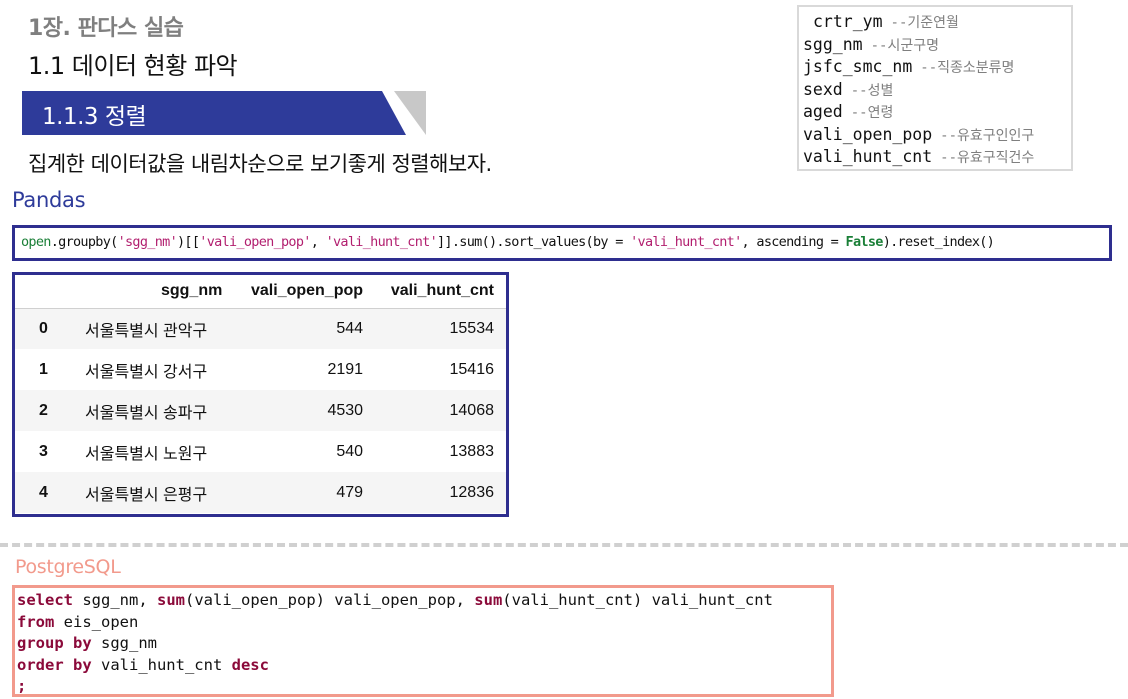  I want to click on section-divider, so click(564, 545).